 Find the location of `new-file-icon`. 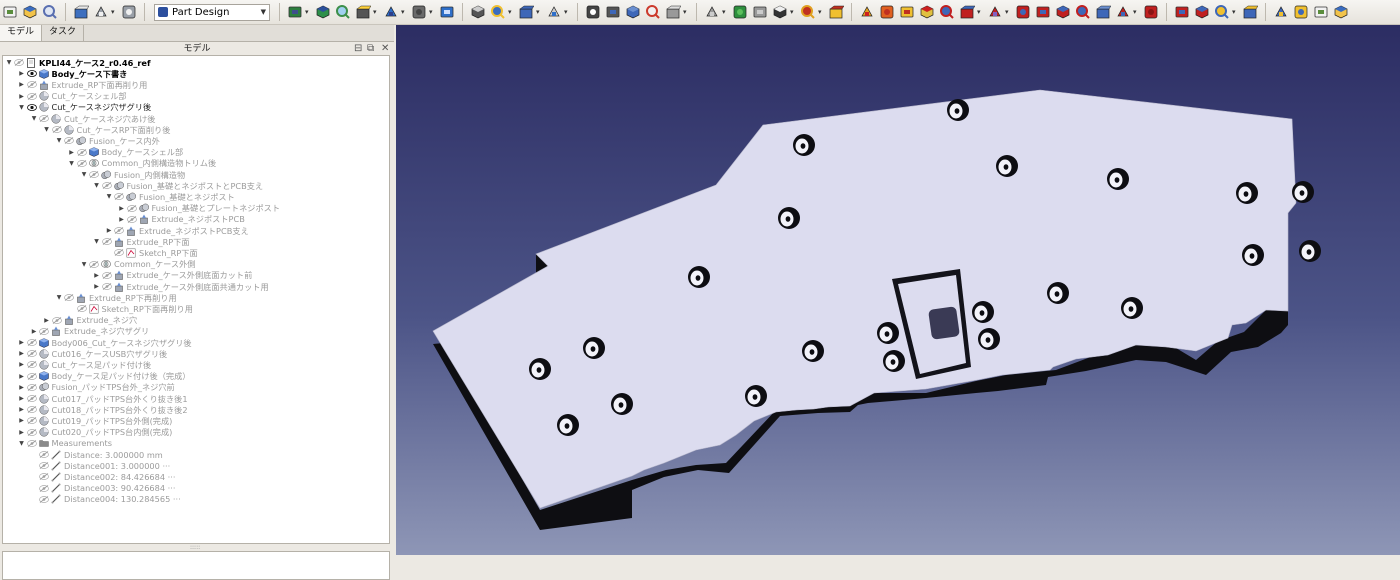

new-file-icon is located at coordinates (10, 12).